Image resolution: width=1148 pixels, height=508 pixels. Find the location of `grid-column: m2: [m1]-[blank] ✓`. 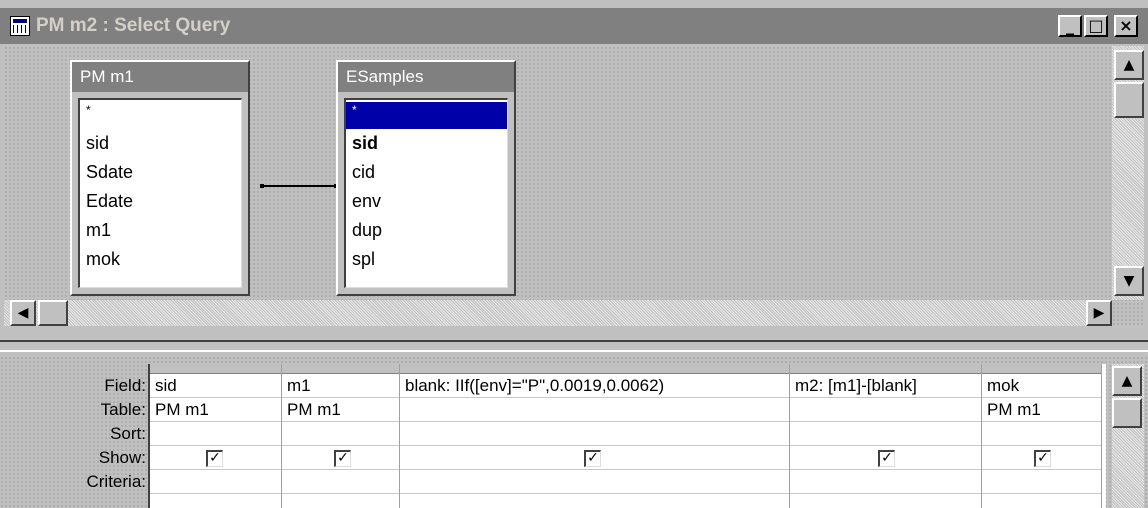

grid-column: m2: [m1]-[blank] ✓ is located at coordinates (886, 436).